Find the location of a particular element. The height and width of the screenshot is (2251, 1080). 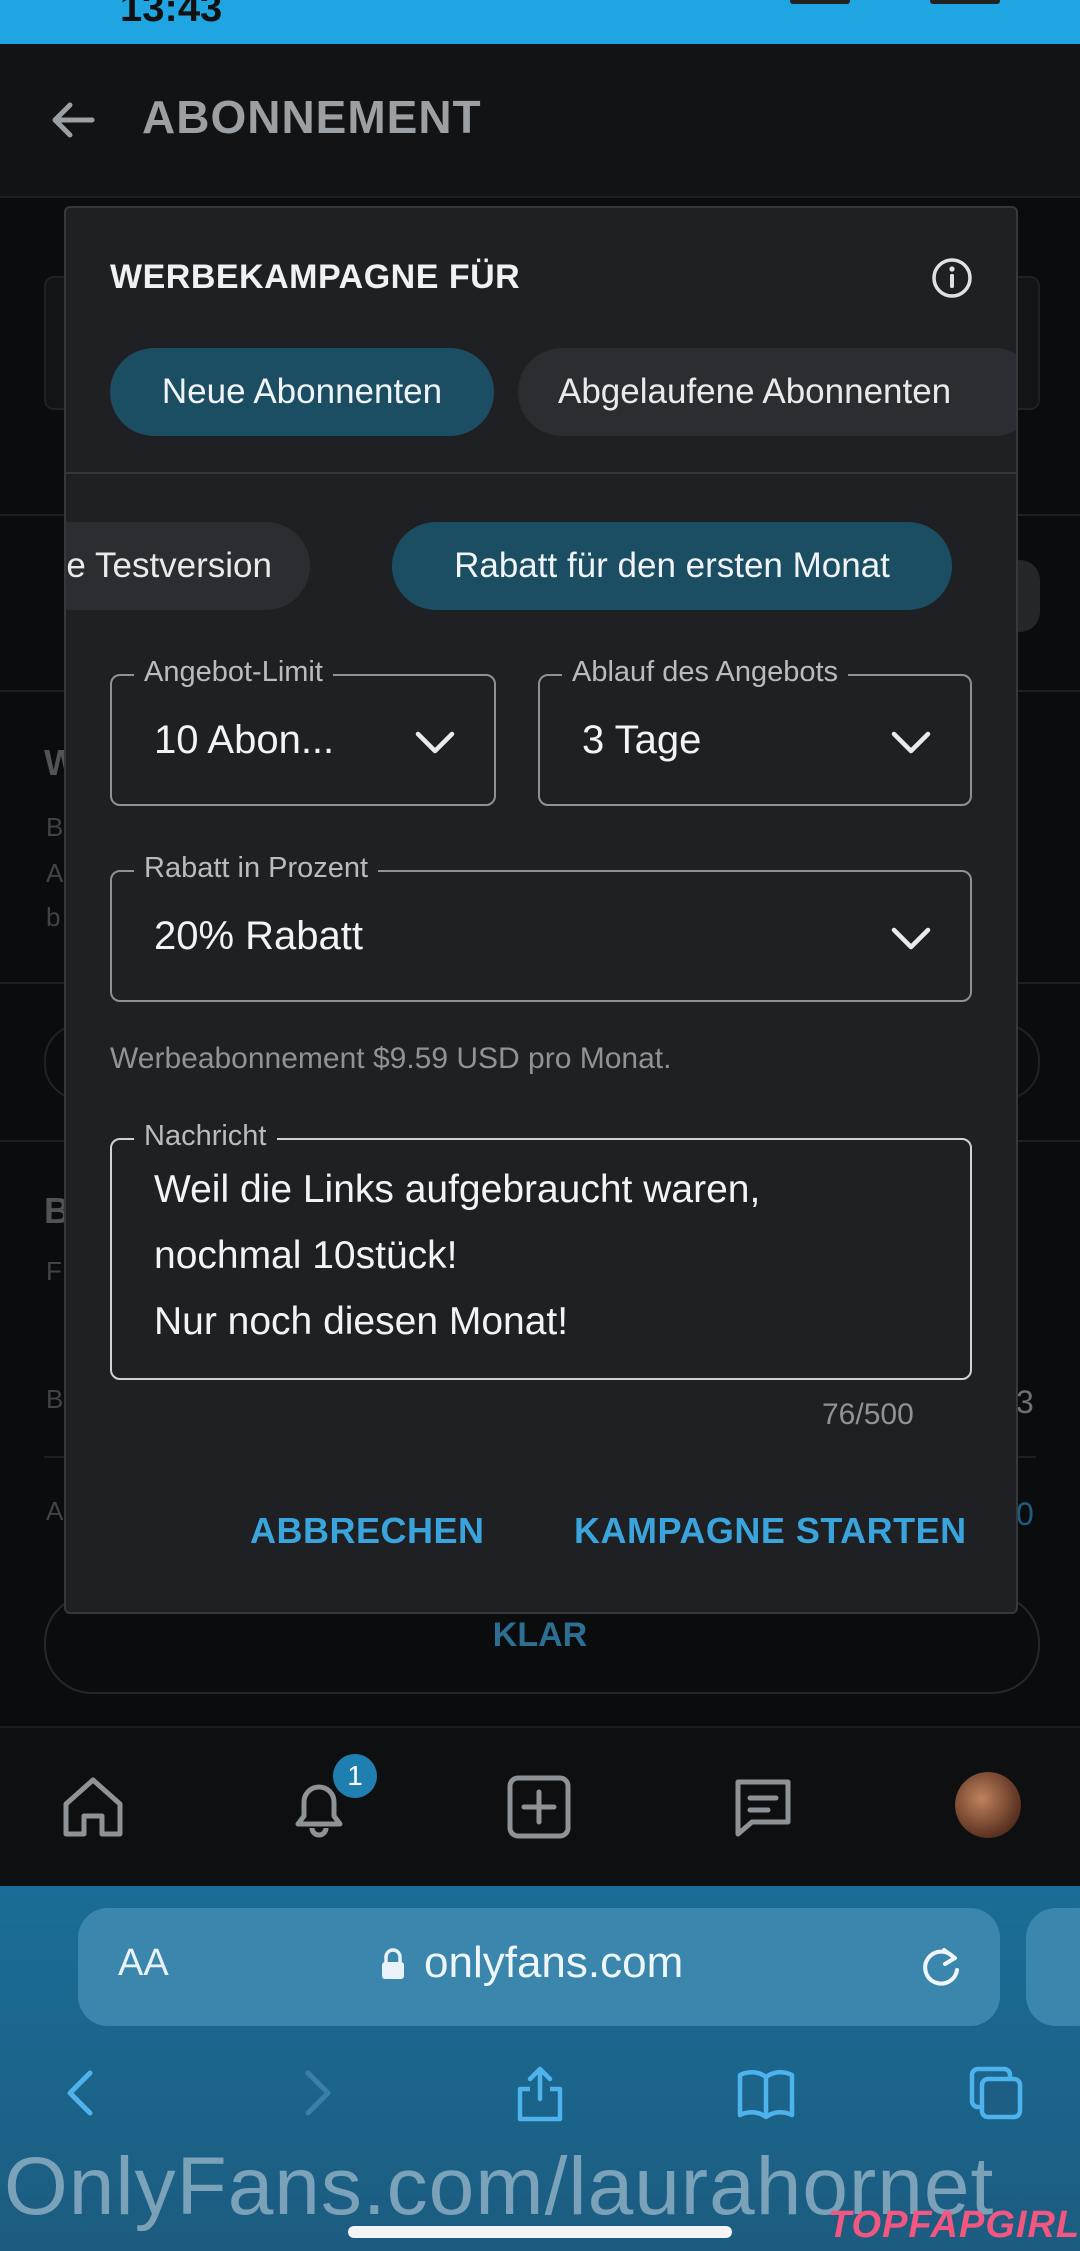

message-icon is located at coordinates (763, 1807).